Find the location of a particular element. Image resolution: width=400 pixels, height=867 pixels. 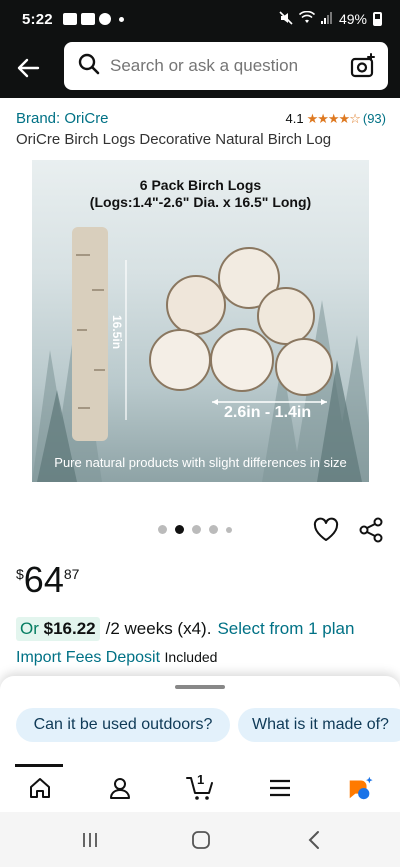

image-caption-line1: 6 Pack Birch Logs is located at coordinates (200, 185).